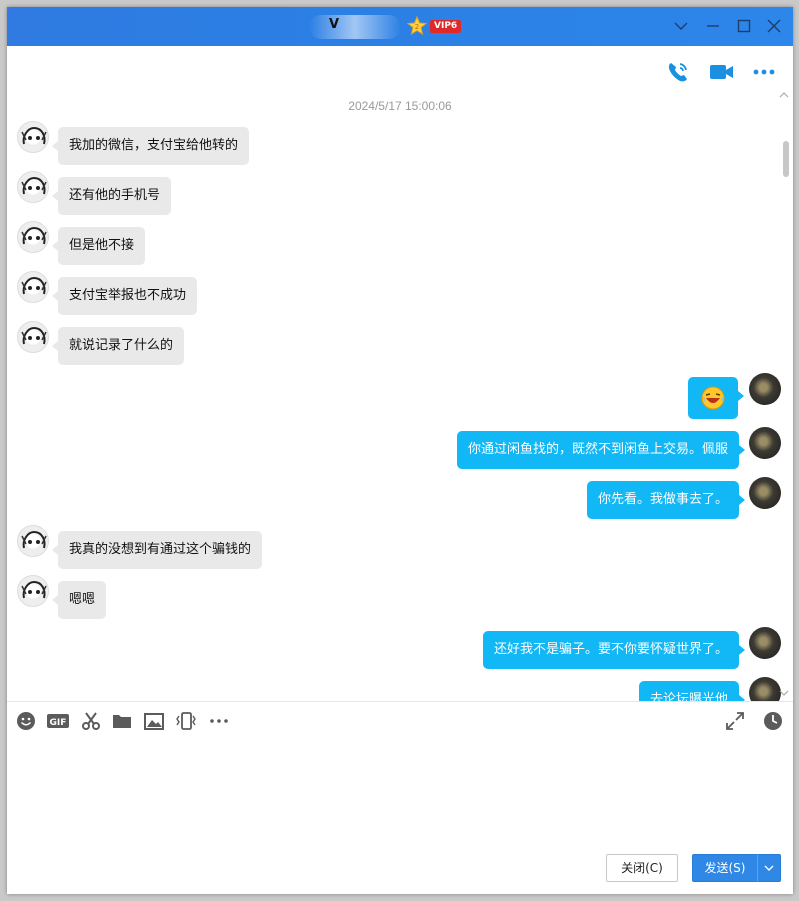  What do you see at coordinates (713, 26) in the screenshot?
I see `minimize-icon` at bounding box center [713, 26].